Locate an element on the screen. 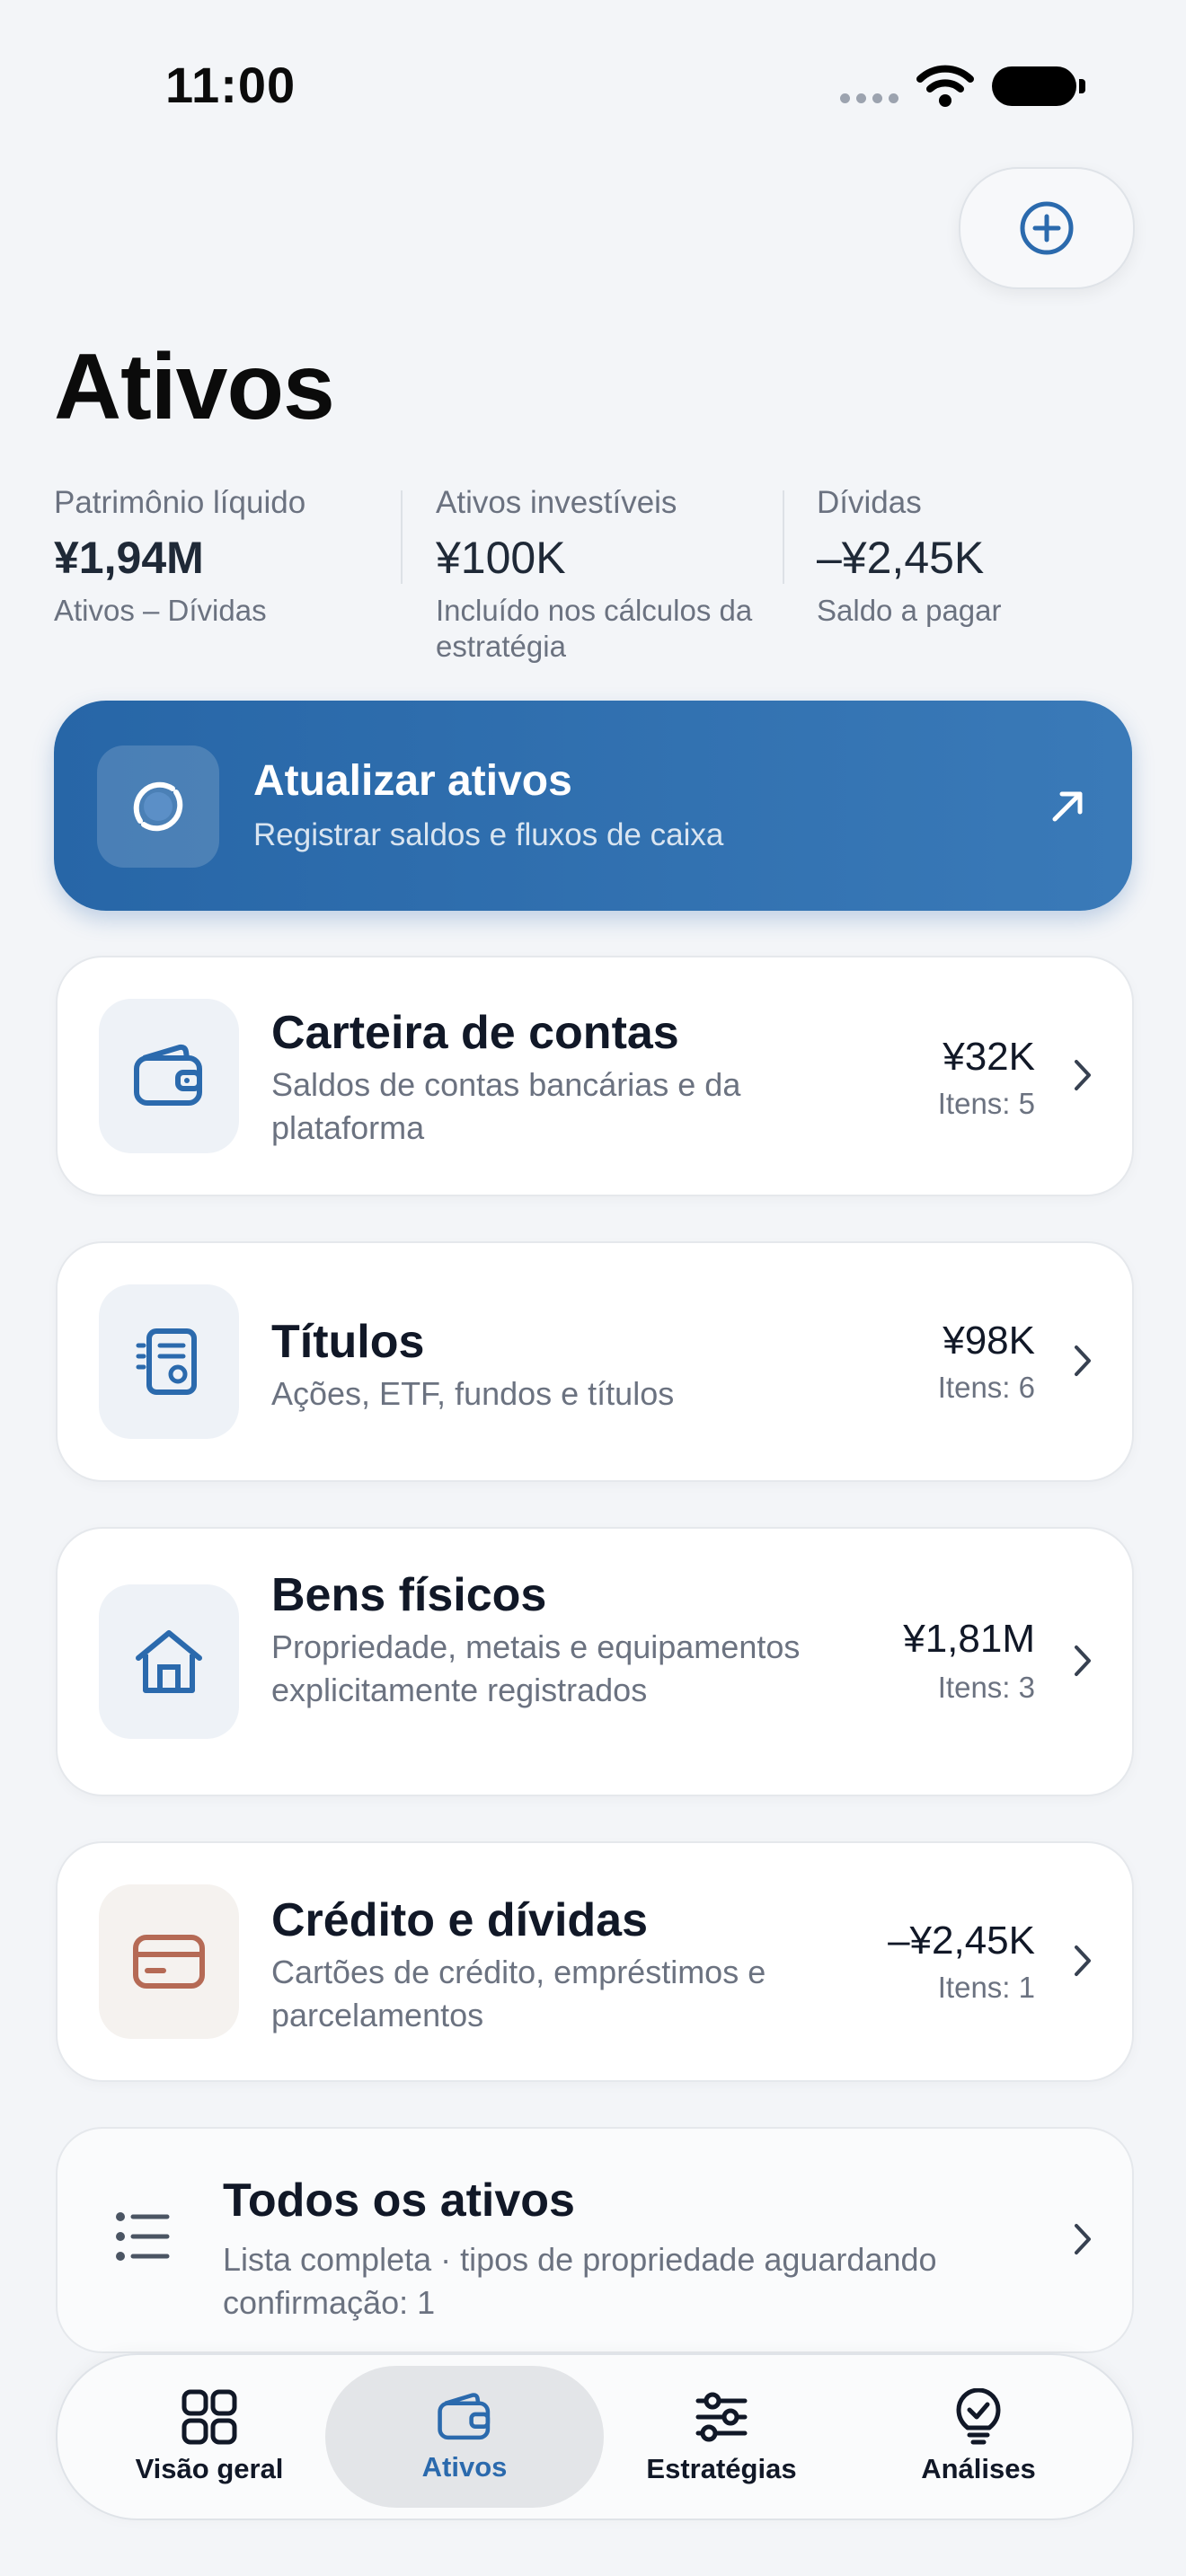 This screenshot has height=2576, width=1186. all-assets-title: Todos os ativos is located at coordinates (399, 2201).